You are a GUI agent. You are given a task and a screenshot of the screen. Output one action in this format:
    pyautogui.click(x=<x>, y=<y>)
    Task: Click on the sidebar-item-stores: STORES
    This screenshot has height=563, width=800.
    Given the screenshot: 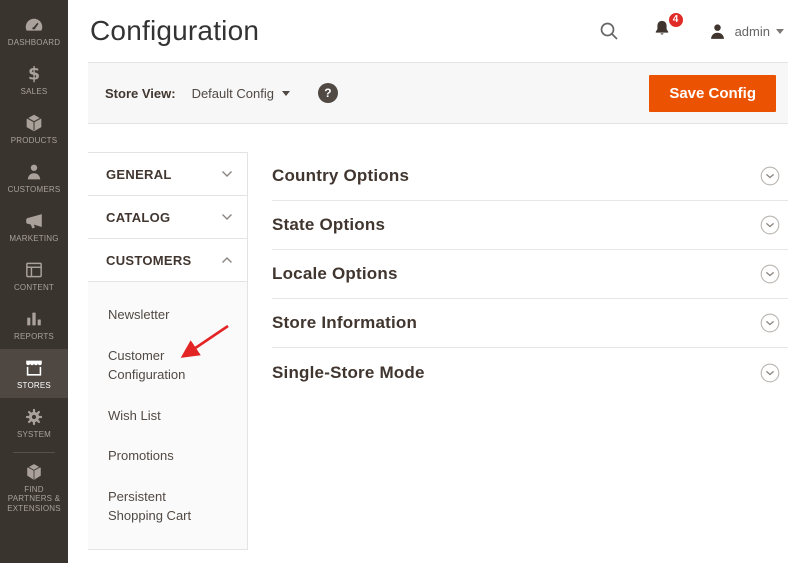 What is the action you would take?
    pyautogui.click(x=34, y=373)
    